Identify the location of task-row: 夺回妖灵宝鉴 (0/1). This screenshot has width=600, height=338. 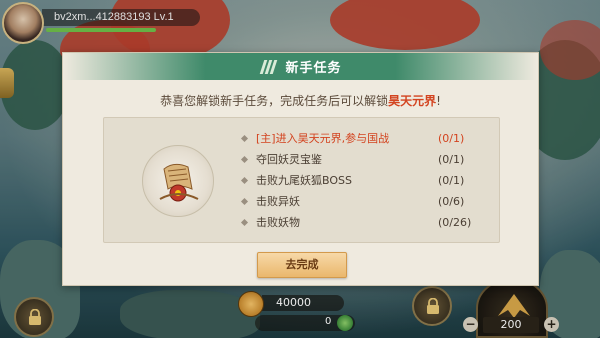
(356, 159).